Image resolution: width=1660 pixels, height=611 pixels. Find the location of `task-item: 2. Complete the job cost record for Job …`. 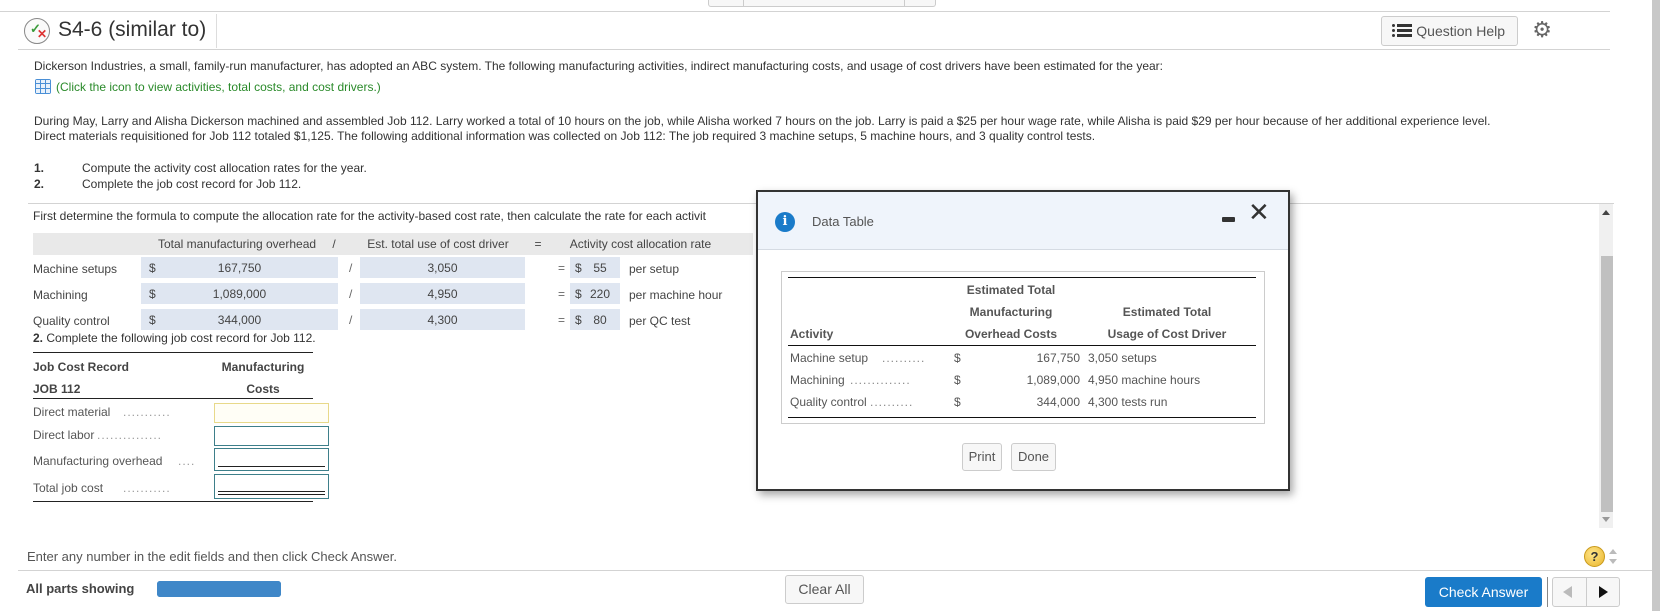

task-item: 2. Complete the job cost record for Job … is located at coordinates (200, 184).